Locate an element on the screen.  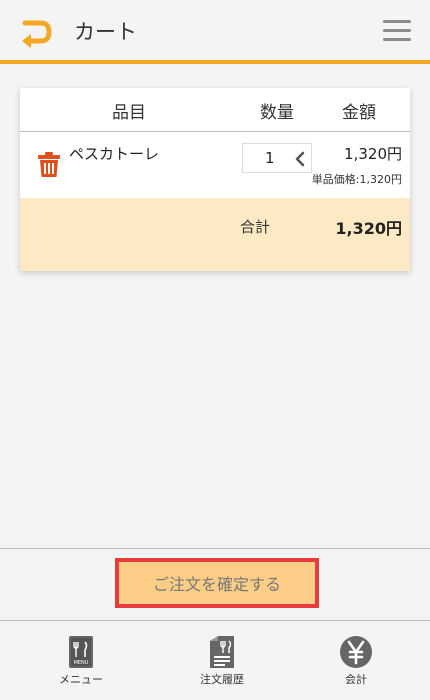
item-name: ペスカトーレ is located at coordinates (114, 154).